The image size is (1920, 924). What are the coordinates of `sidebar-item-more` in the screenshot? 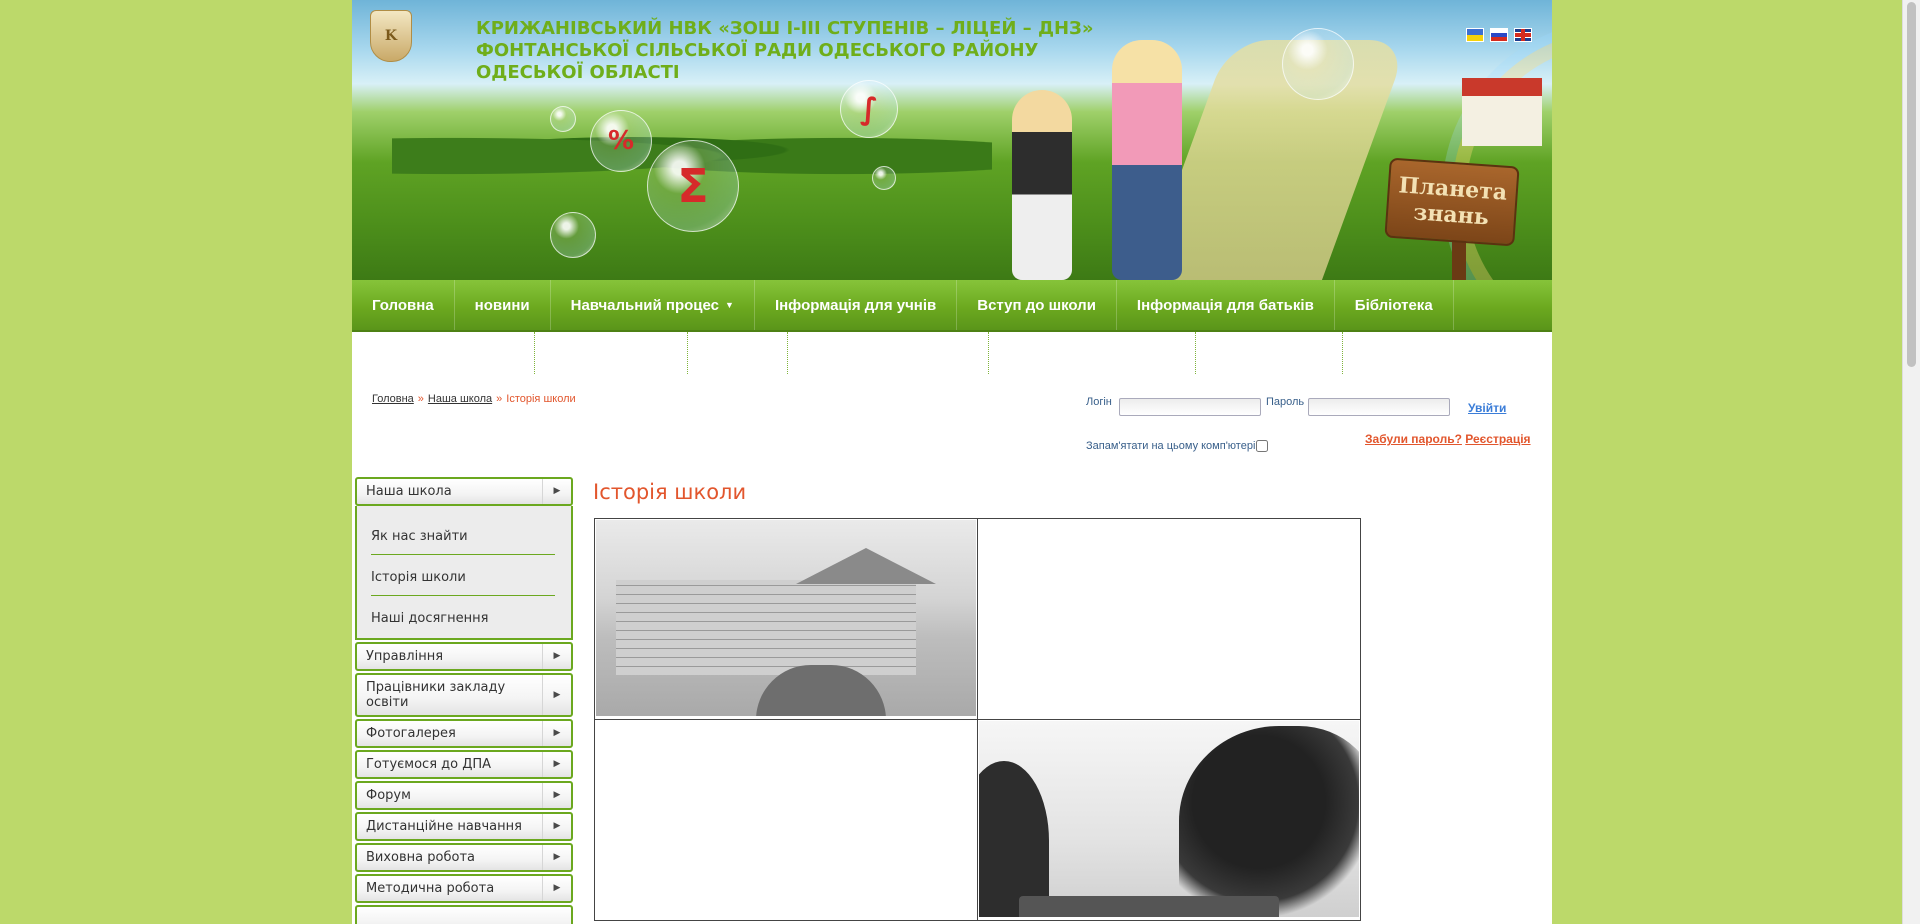 It's located at (464, 914).